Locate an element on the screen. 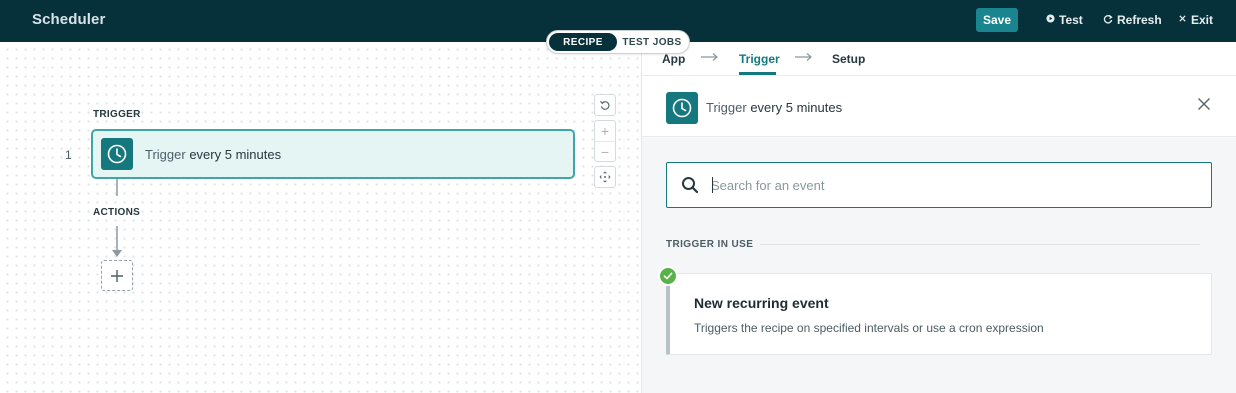 Image resolution: width=1236 pixels, height=393 pixels. breadcrumb-app: App is located at coordinates (673, 59).